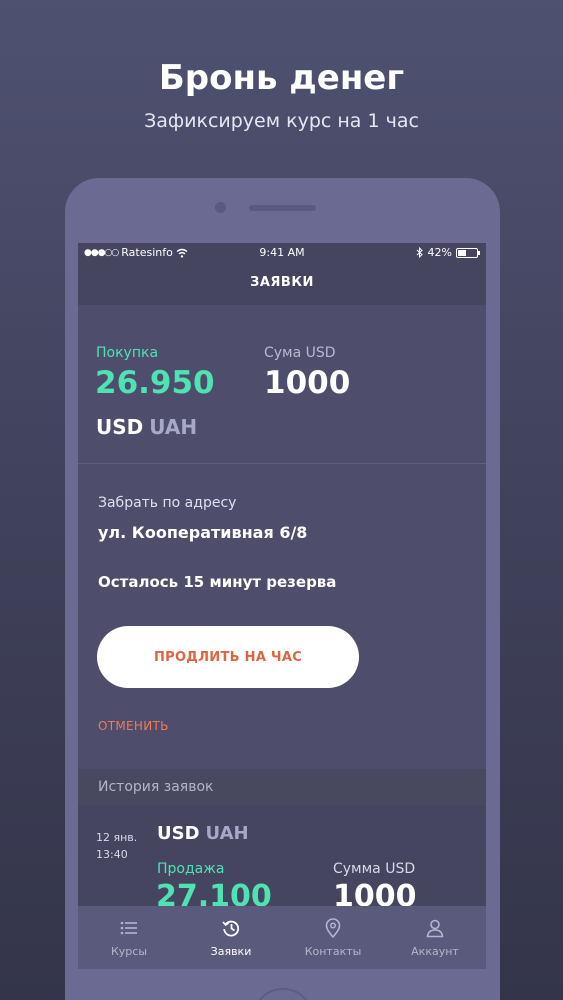 The height and width of the screenshot is (1000, 563). I want to click on tab-bar: Курсы Заявки Контакты Аккаунт, so click(282, 937).